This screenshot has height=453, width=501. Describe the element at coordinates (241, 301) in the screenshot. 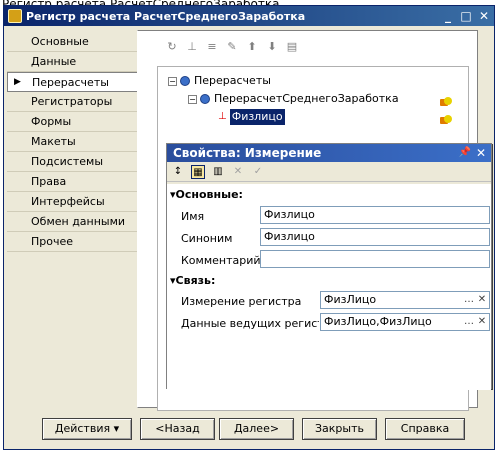

I see `dimension-label: Измерение регистра` at that location.